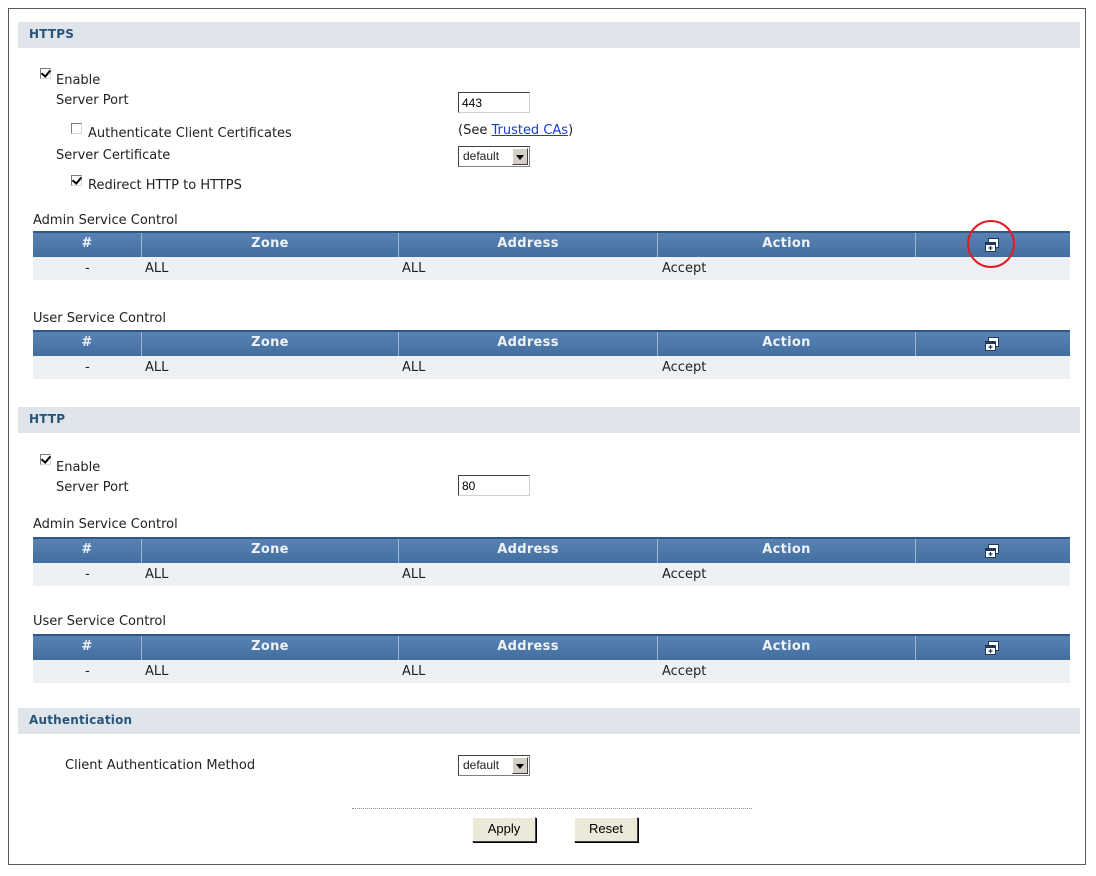 Image resolution: width=1096 pixels, height=876 pixels. I want to click on auth-client-cert-label: Authenticate Client Certificates, so click(190, 133).